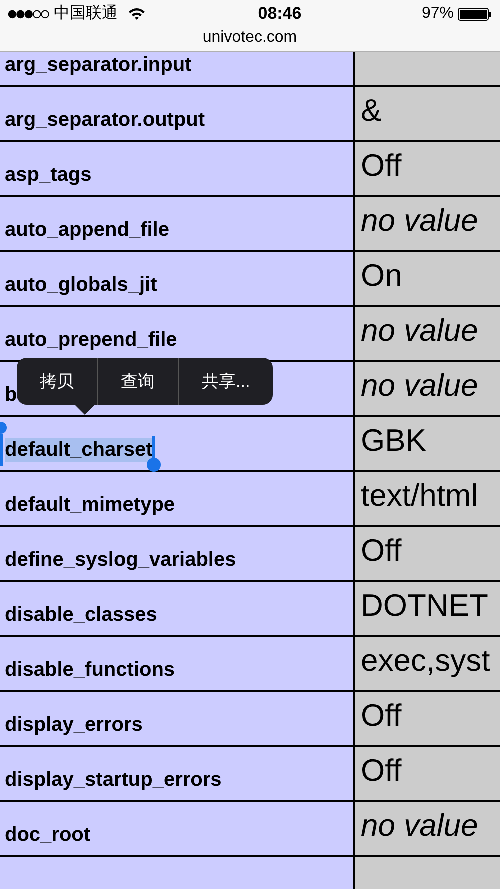 This screenshot has width=500, height=889. Describe the element at coordinates (81, 285) in the screenshot. I see `setting-name: auto_globals_jit` at that location.